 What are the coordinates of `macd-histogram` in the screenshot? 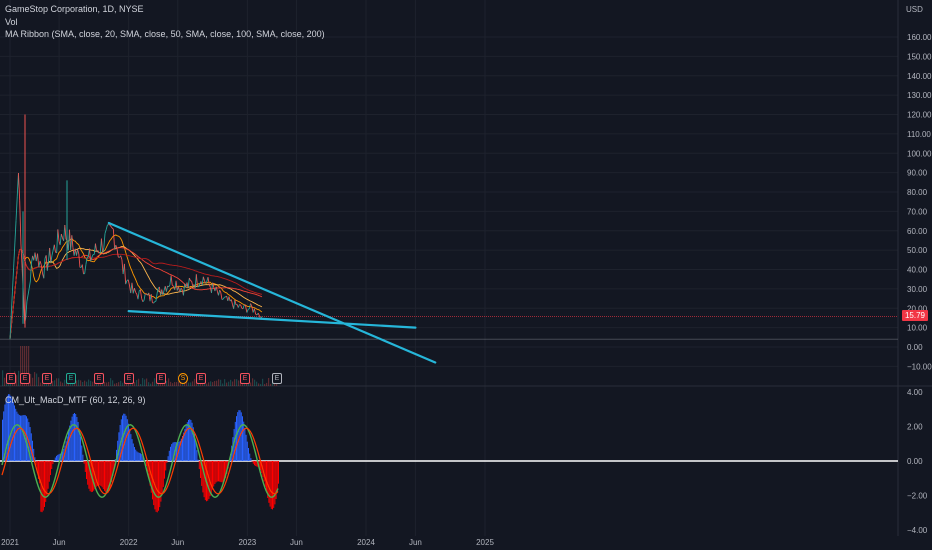 It's located at (140, 453).